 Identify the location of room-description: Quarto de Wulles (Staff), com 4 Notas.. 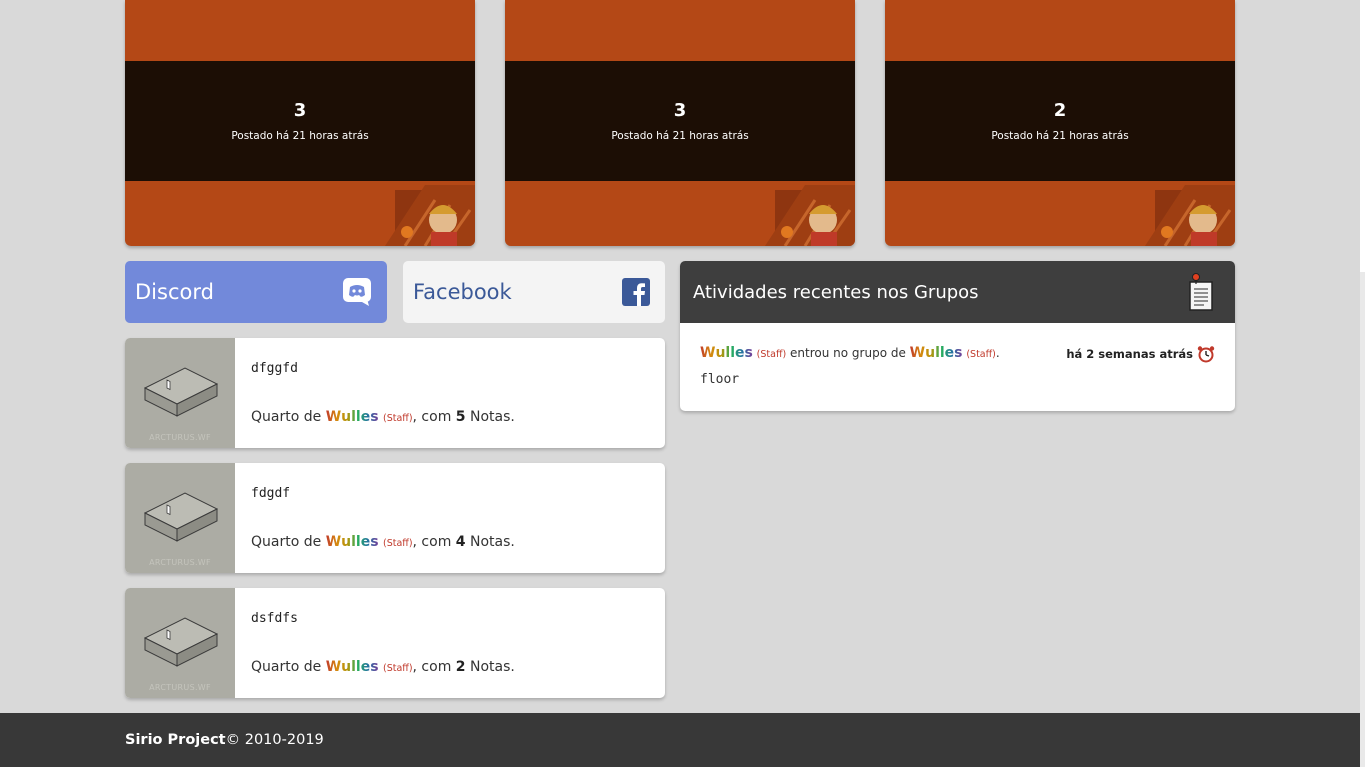
(383, 542).